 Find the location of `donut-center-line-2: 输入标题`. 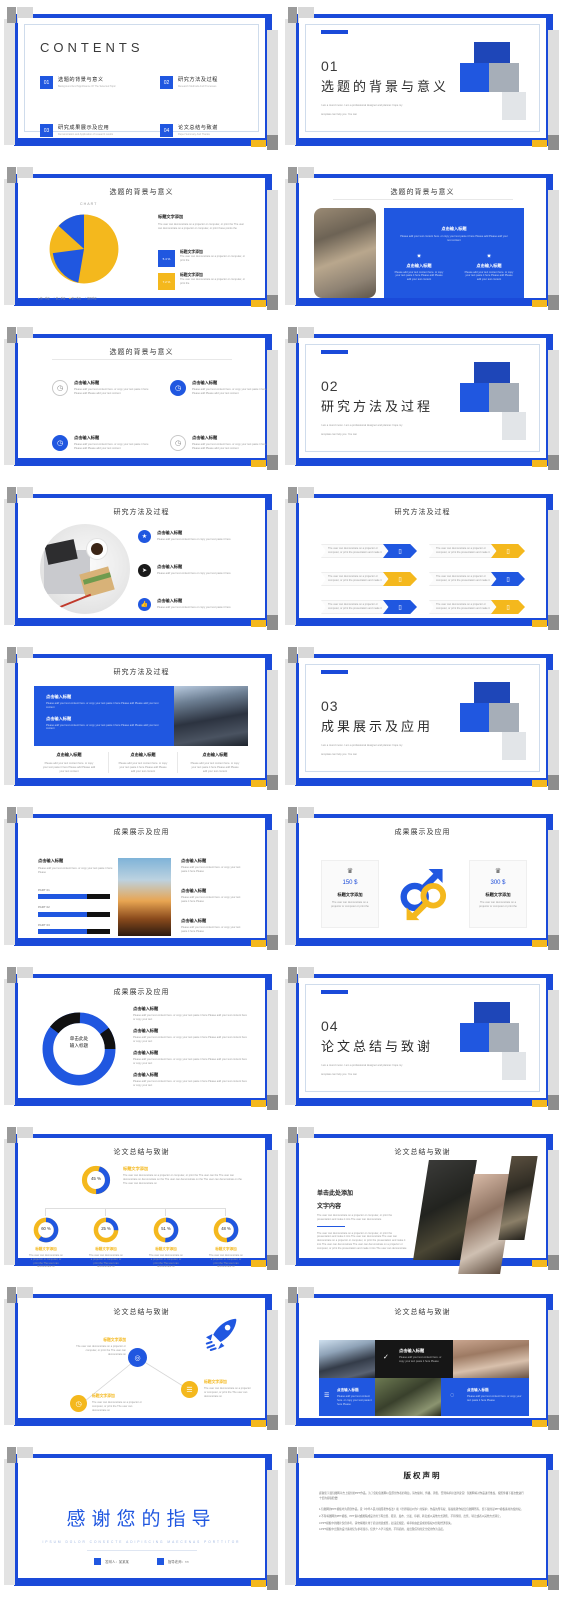

donut-center-line-2: 输入标题 is located at coordinates (79, 1045).